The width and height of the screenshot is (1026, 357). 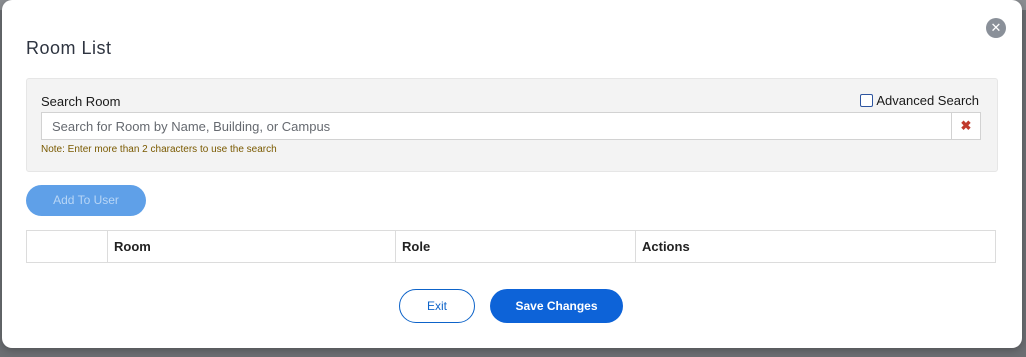 I want to click on search-room-label: Search Room, so click(x=81, y=101).